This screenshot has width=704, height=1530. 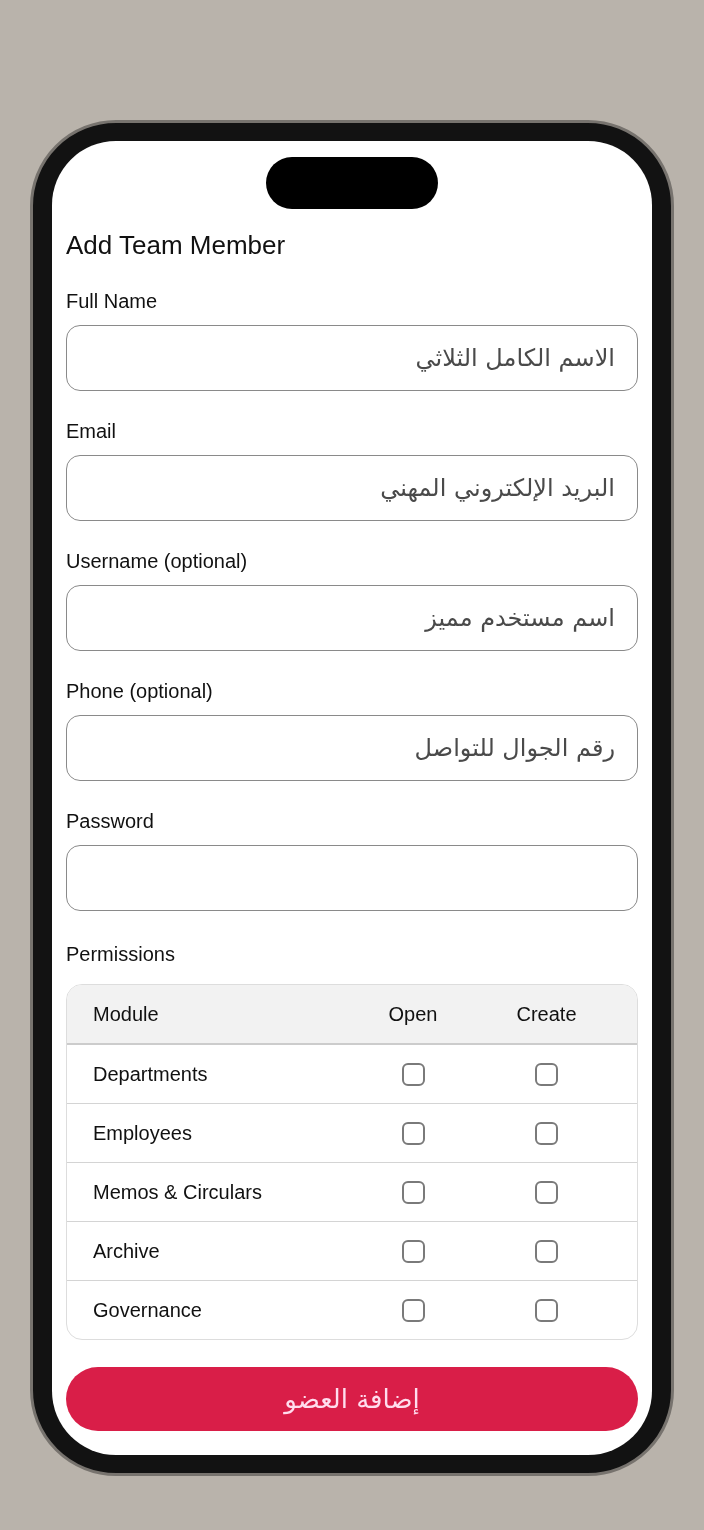 What do you see at coordinates (352, 878) in the screenshot?
I see `input-field` at bounding box center [352, 878].